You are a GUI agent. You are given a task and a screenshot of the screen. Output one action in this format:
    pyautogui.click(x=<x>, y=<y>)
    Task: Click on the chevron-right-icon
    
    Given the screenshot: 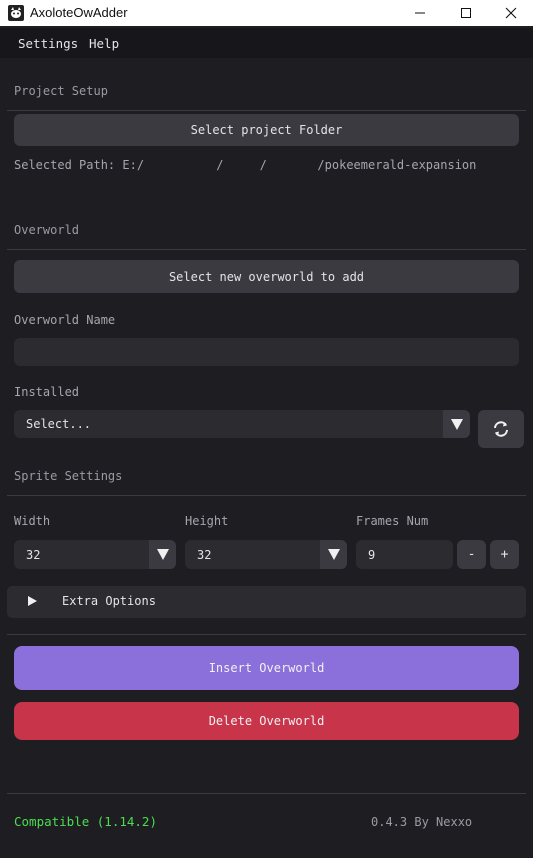 What is the action you would take?
    pyautogui.click(x=32, y=601)
    